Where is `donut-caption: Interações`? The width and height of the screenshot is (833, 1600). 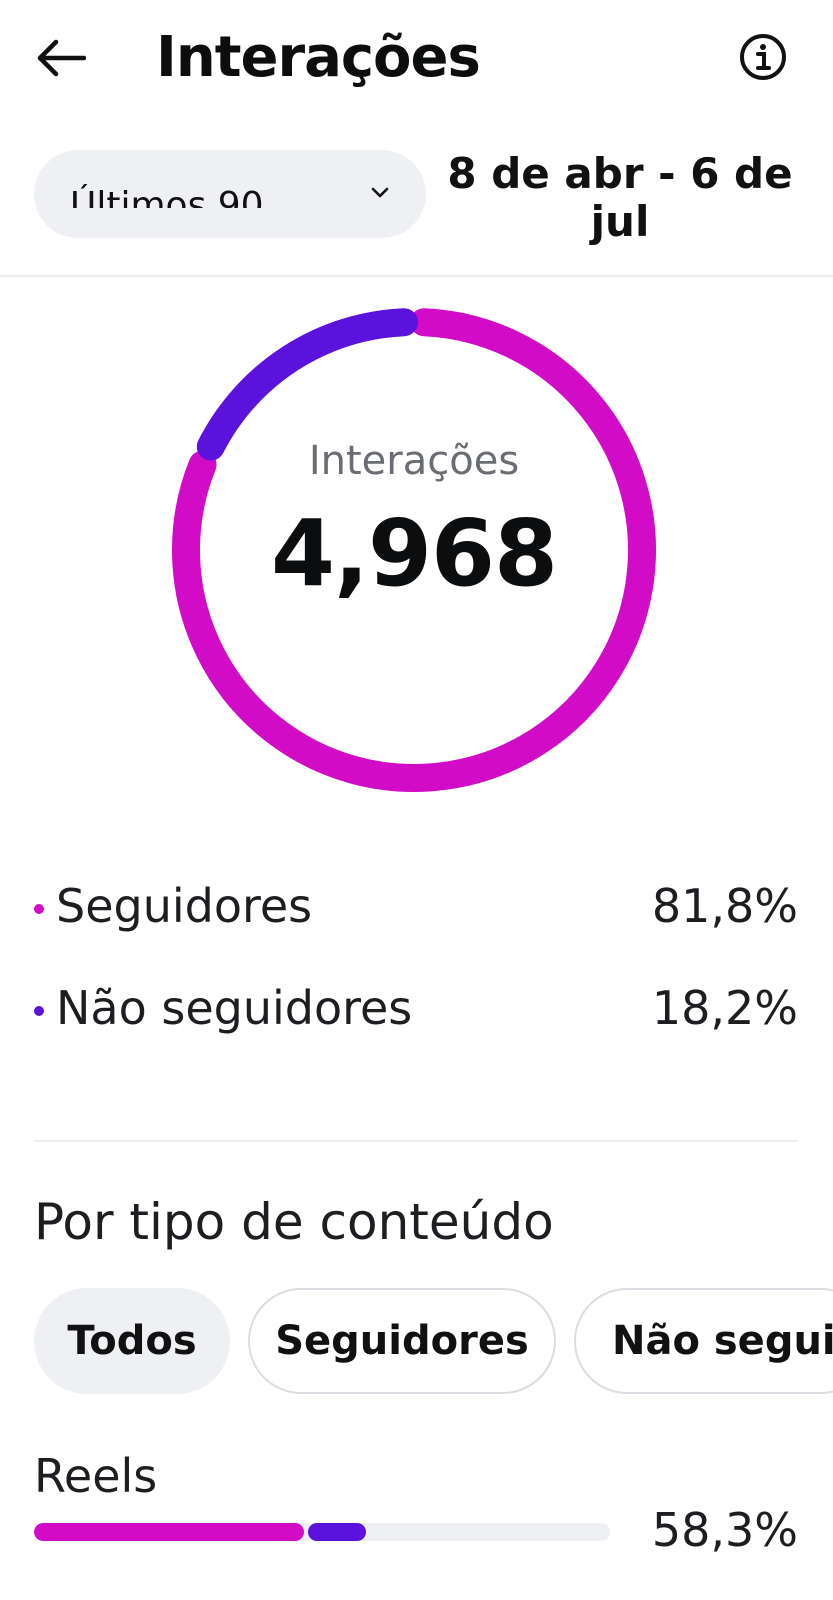
donut-caption: Interações is located at coordinates (414, 461).